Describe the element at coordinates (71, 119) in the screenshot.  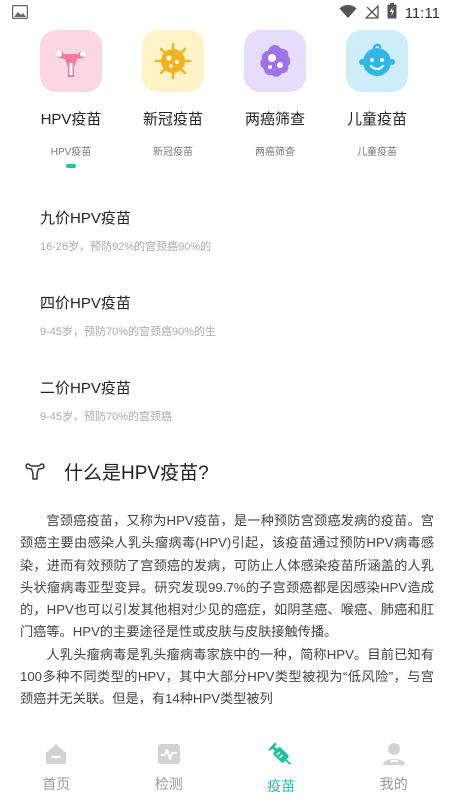
I see `tab-title: HPV疫苗` at that location.